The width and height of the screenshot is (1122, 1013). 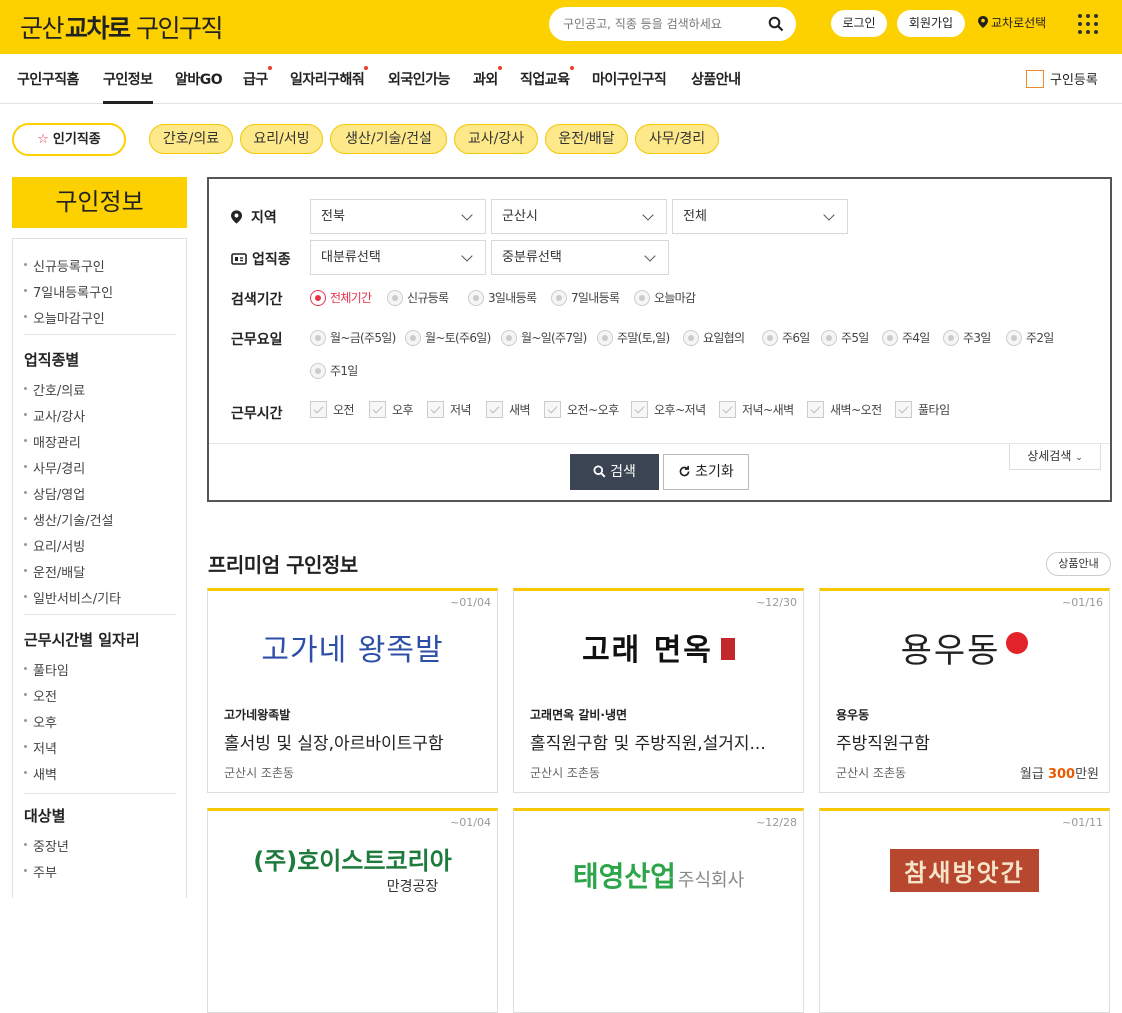 What do you see at coordinates (677, 139) in the screenshot?
I see `tag-item: 사무/경리` at bounding box center [677, 139].